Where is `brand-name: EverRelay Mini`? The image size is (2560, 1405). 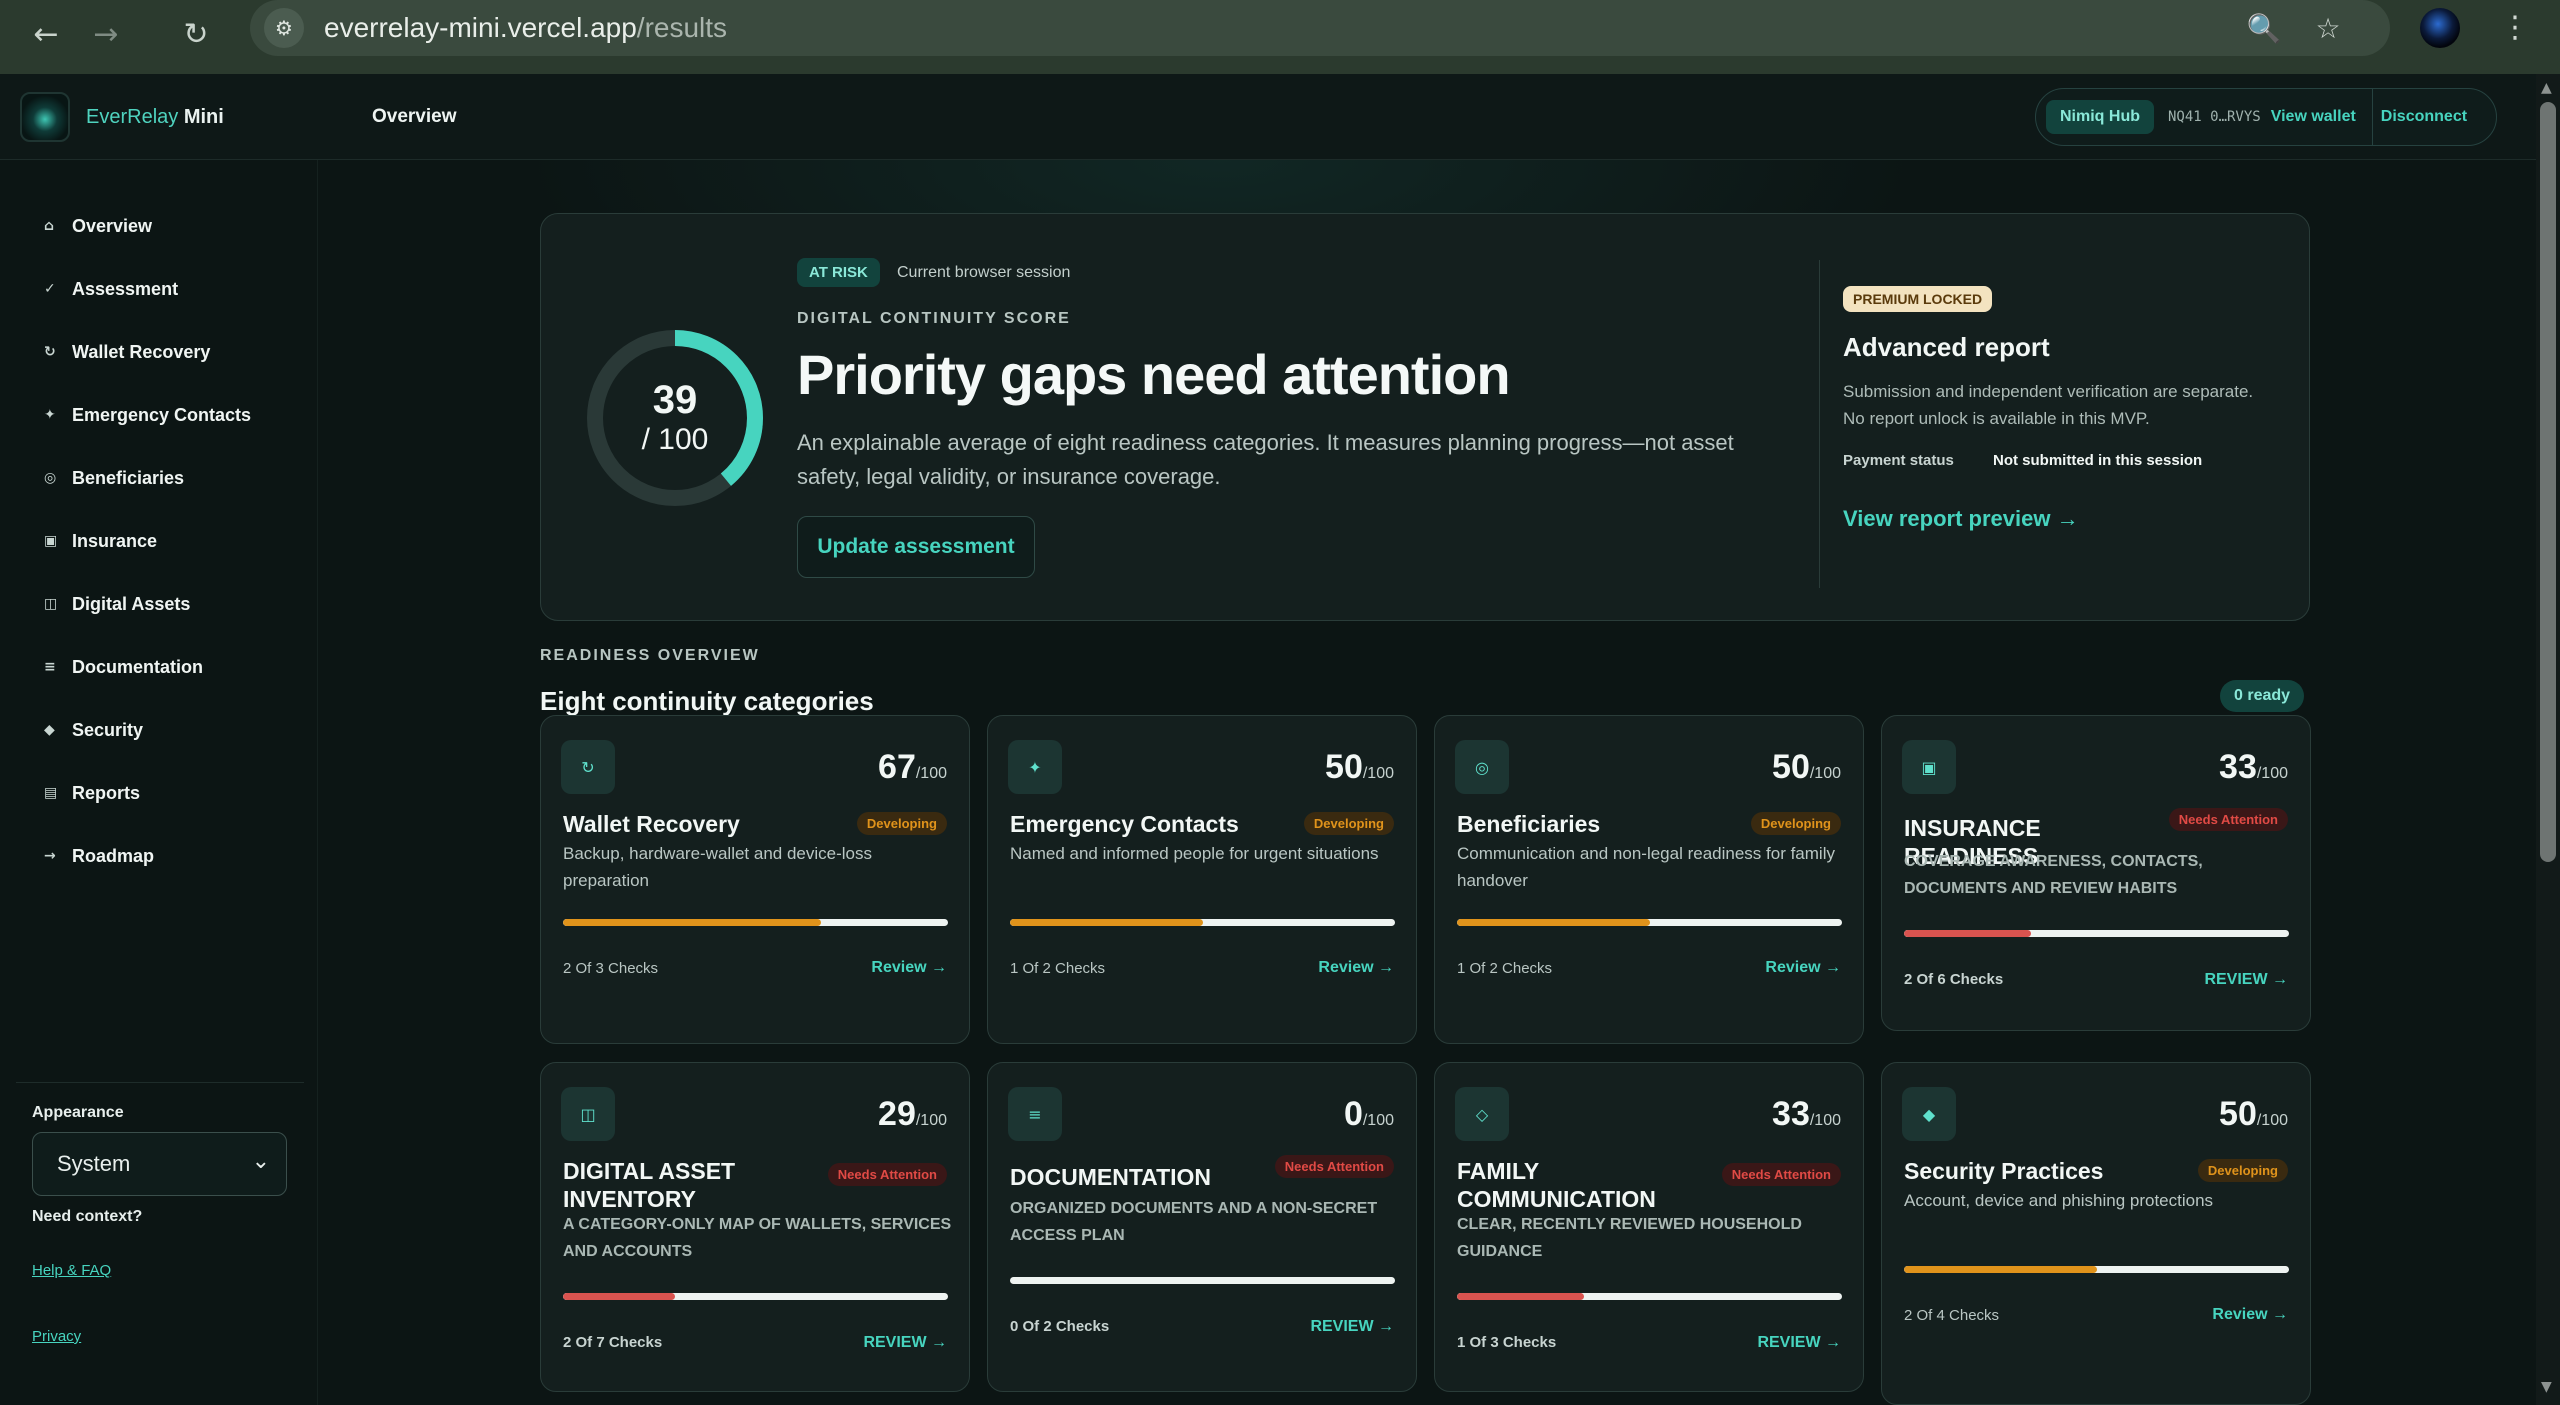 brand-name: EverRelay Mini is located at coordinates (155, 117).